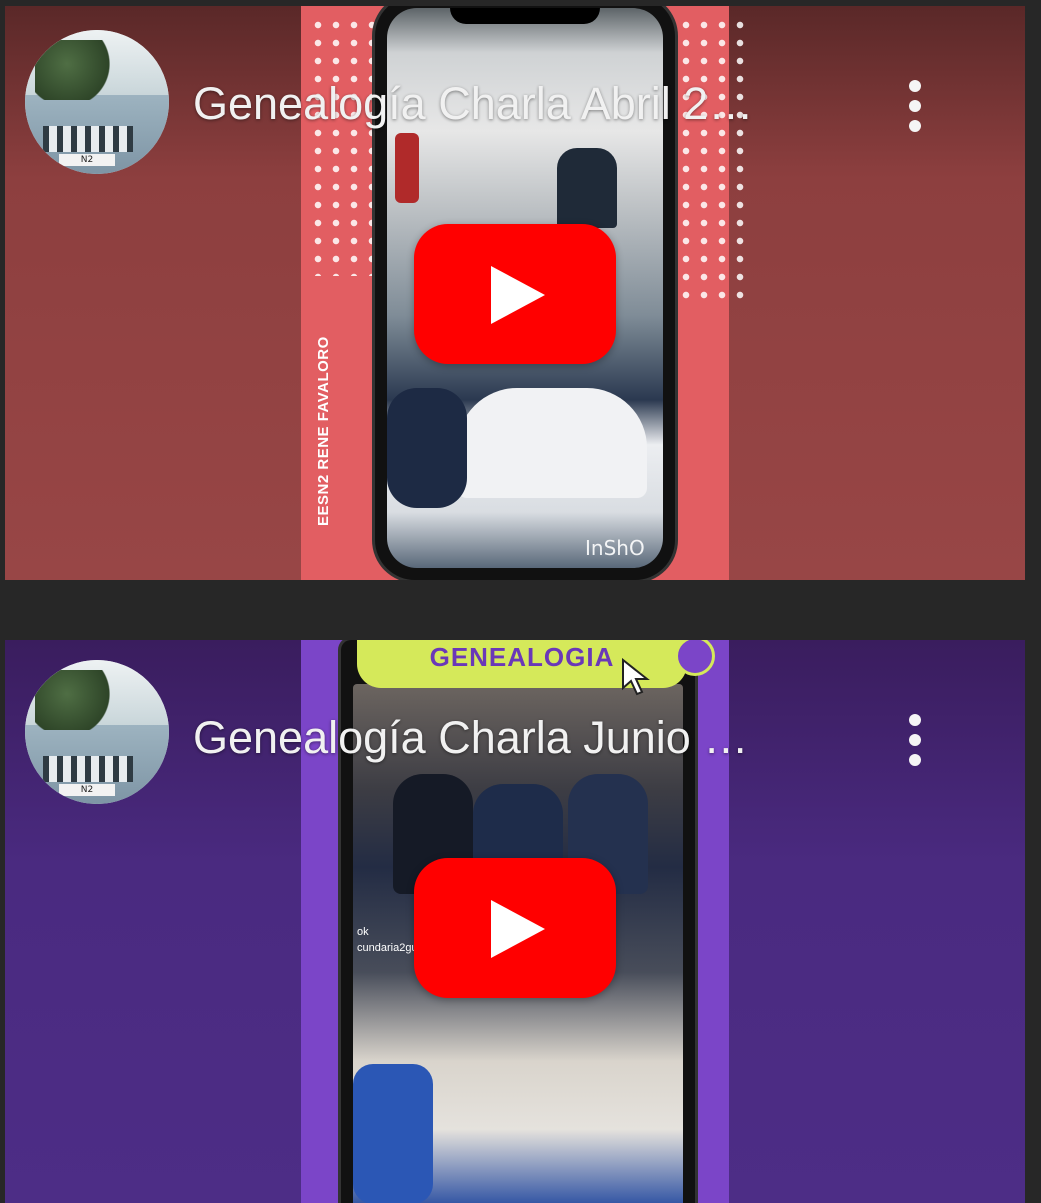  What do you see at coordinates (363, 932) in the screenshot?
I see `handle-text: ok` at bounding box center [363, 932].